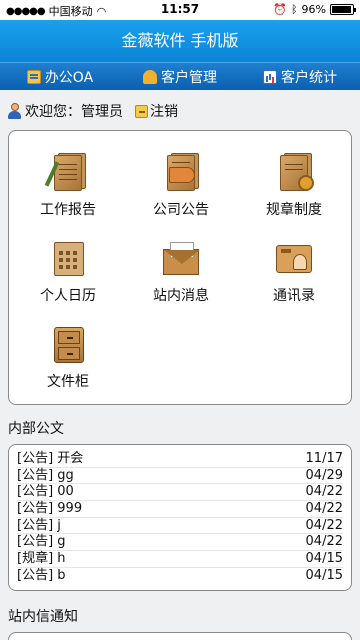  I want to click on doc-title: [规章] h, so click(41, 559).